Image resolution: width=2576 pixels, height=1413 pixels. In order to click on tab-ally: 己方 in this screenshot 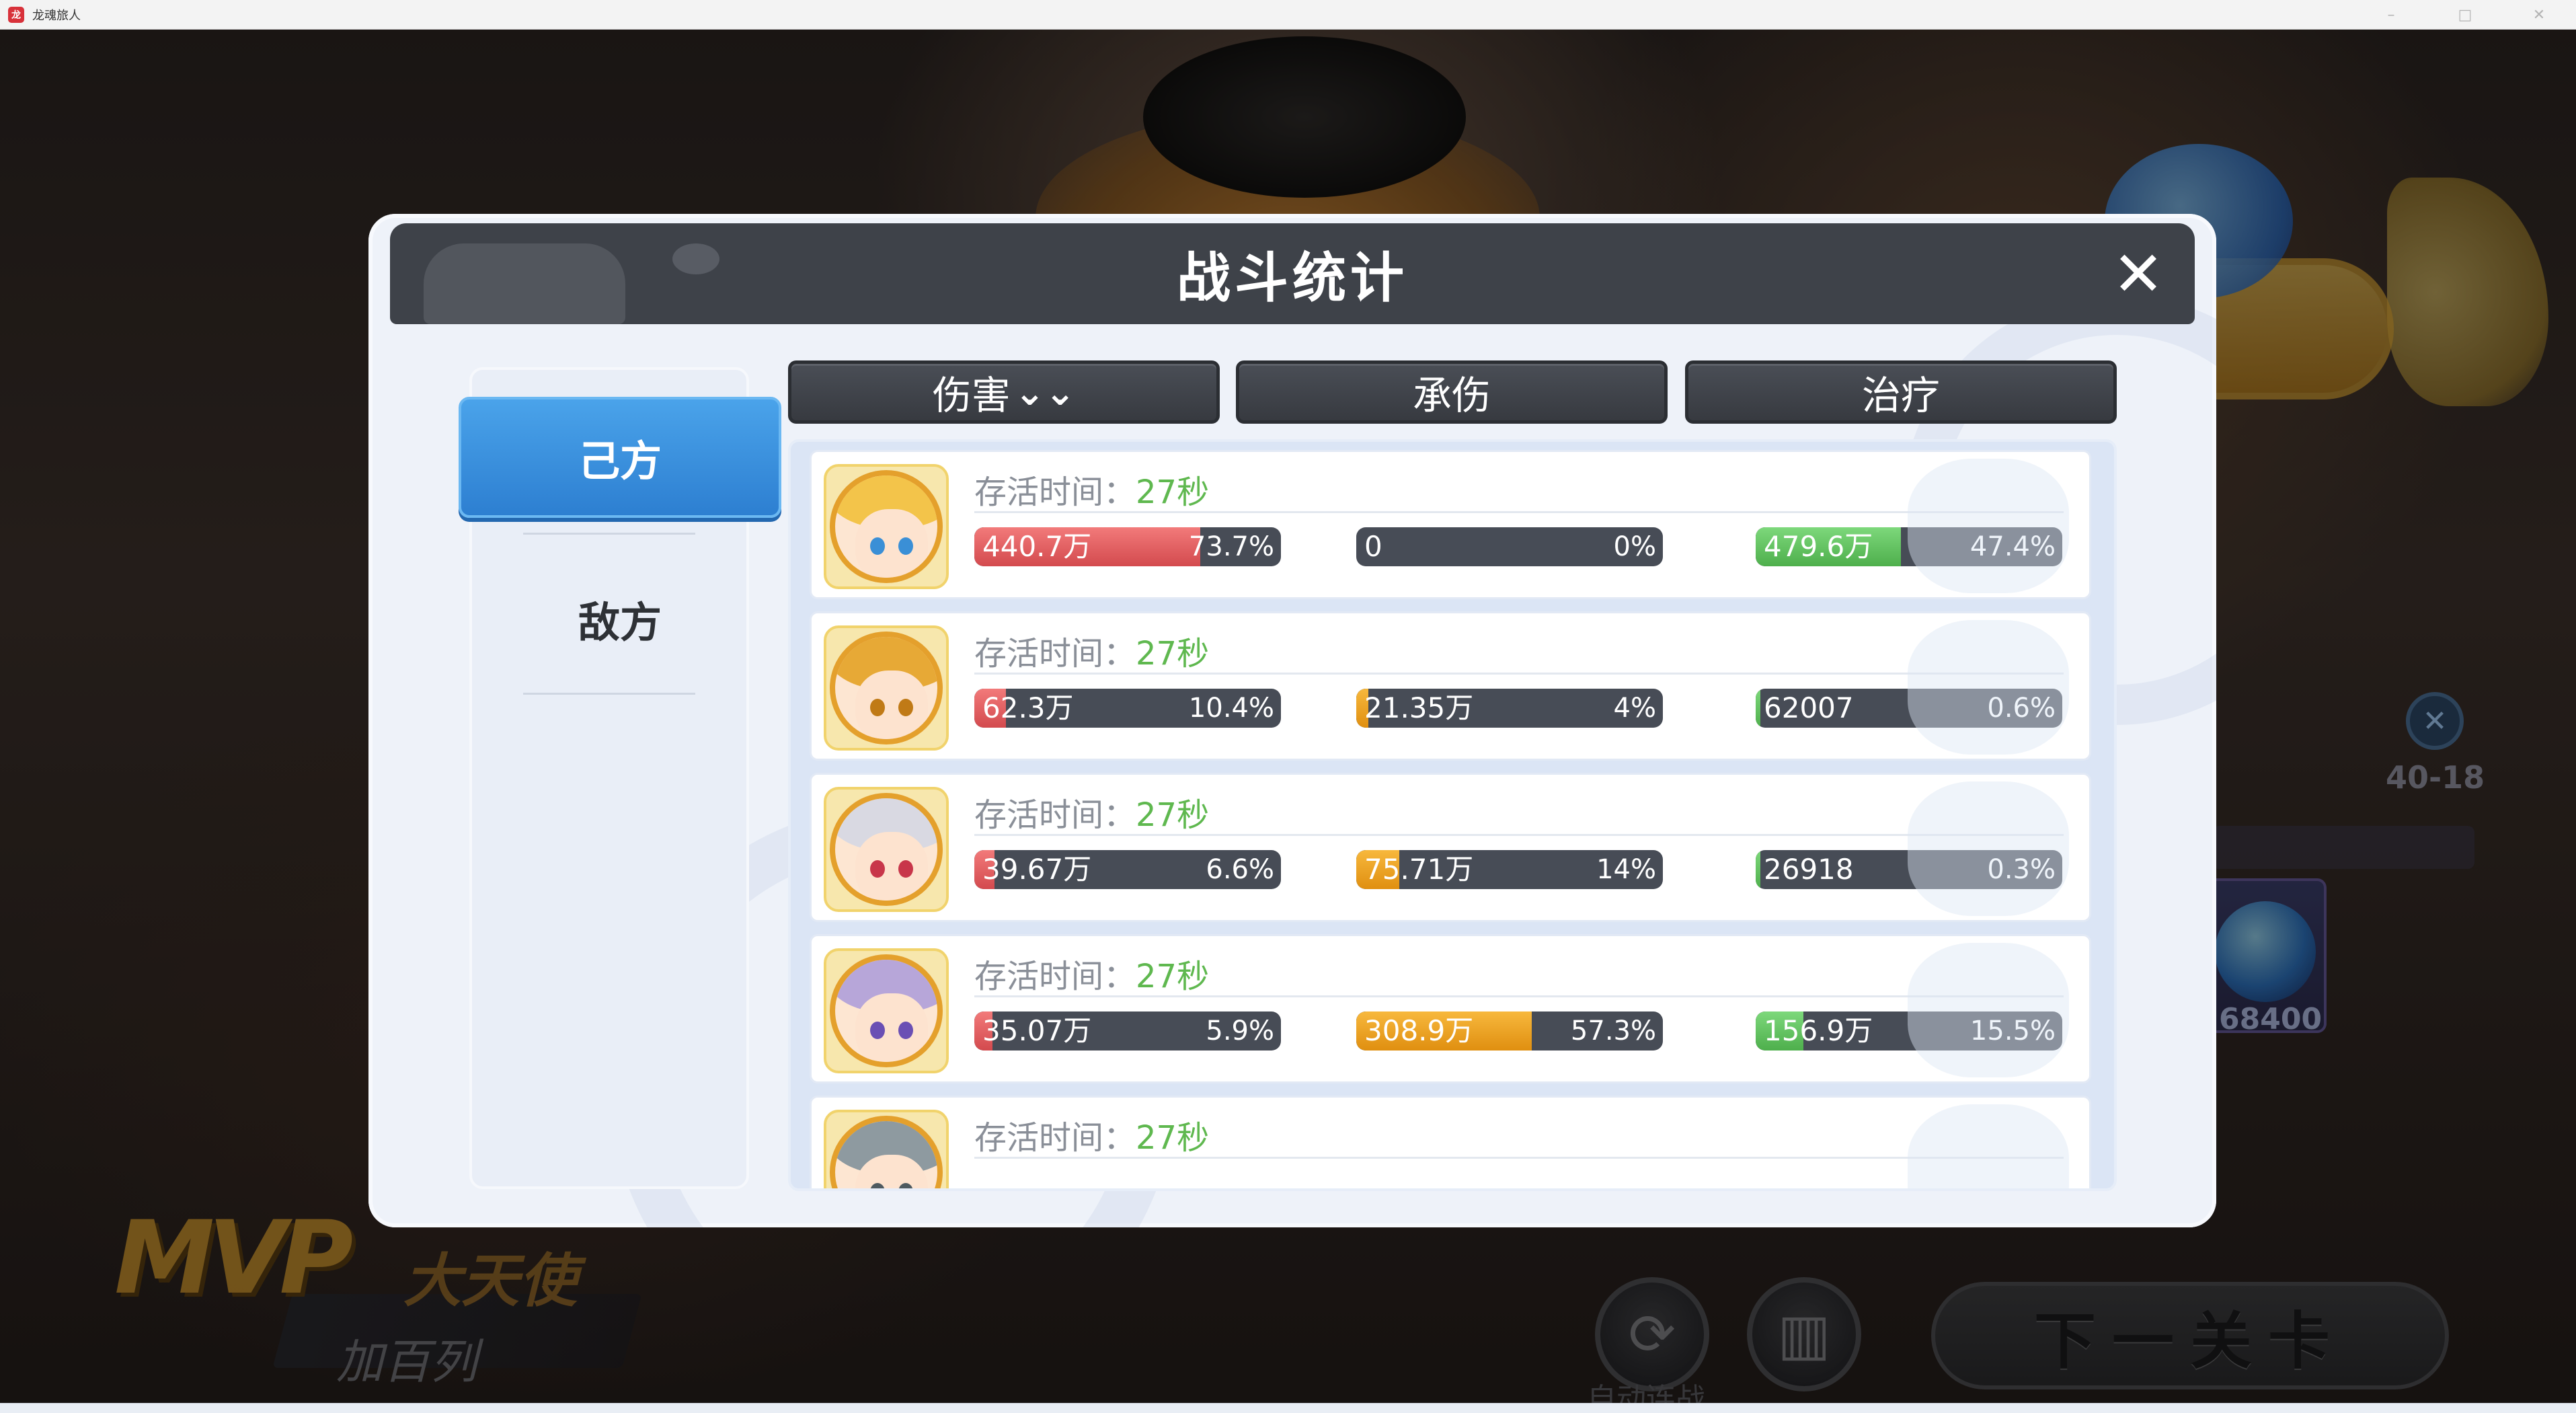, I will do `click(620, 457)`.